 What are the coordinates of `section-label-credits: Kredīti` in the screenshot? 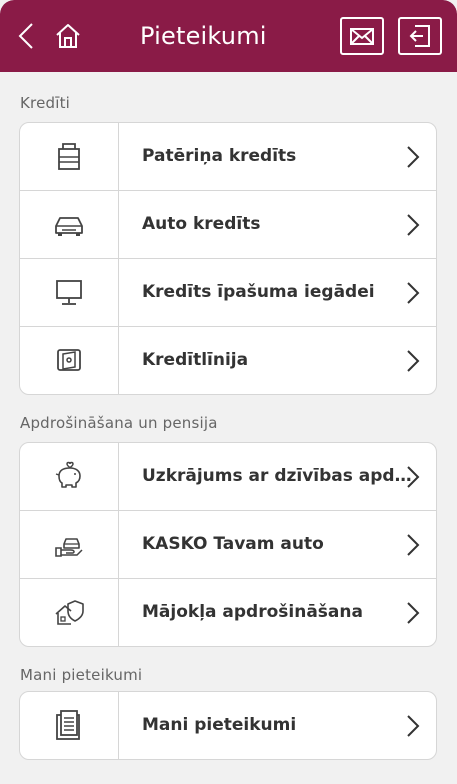 It's located at (45, 103).